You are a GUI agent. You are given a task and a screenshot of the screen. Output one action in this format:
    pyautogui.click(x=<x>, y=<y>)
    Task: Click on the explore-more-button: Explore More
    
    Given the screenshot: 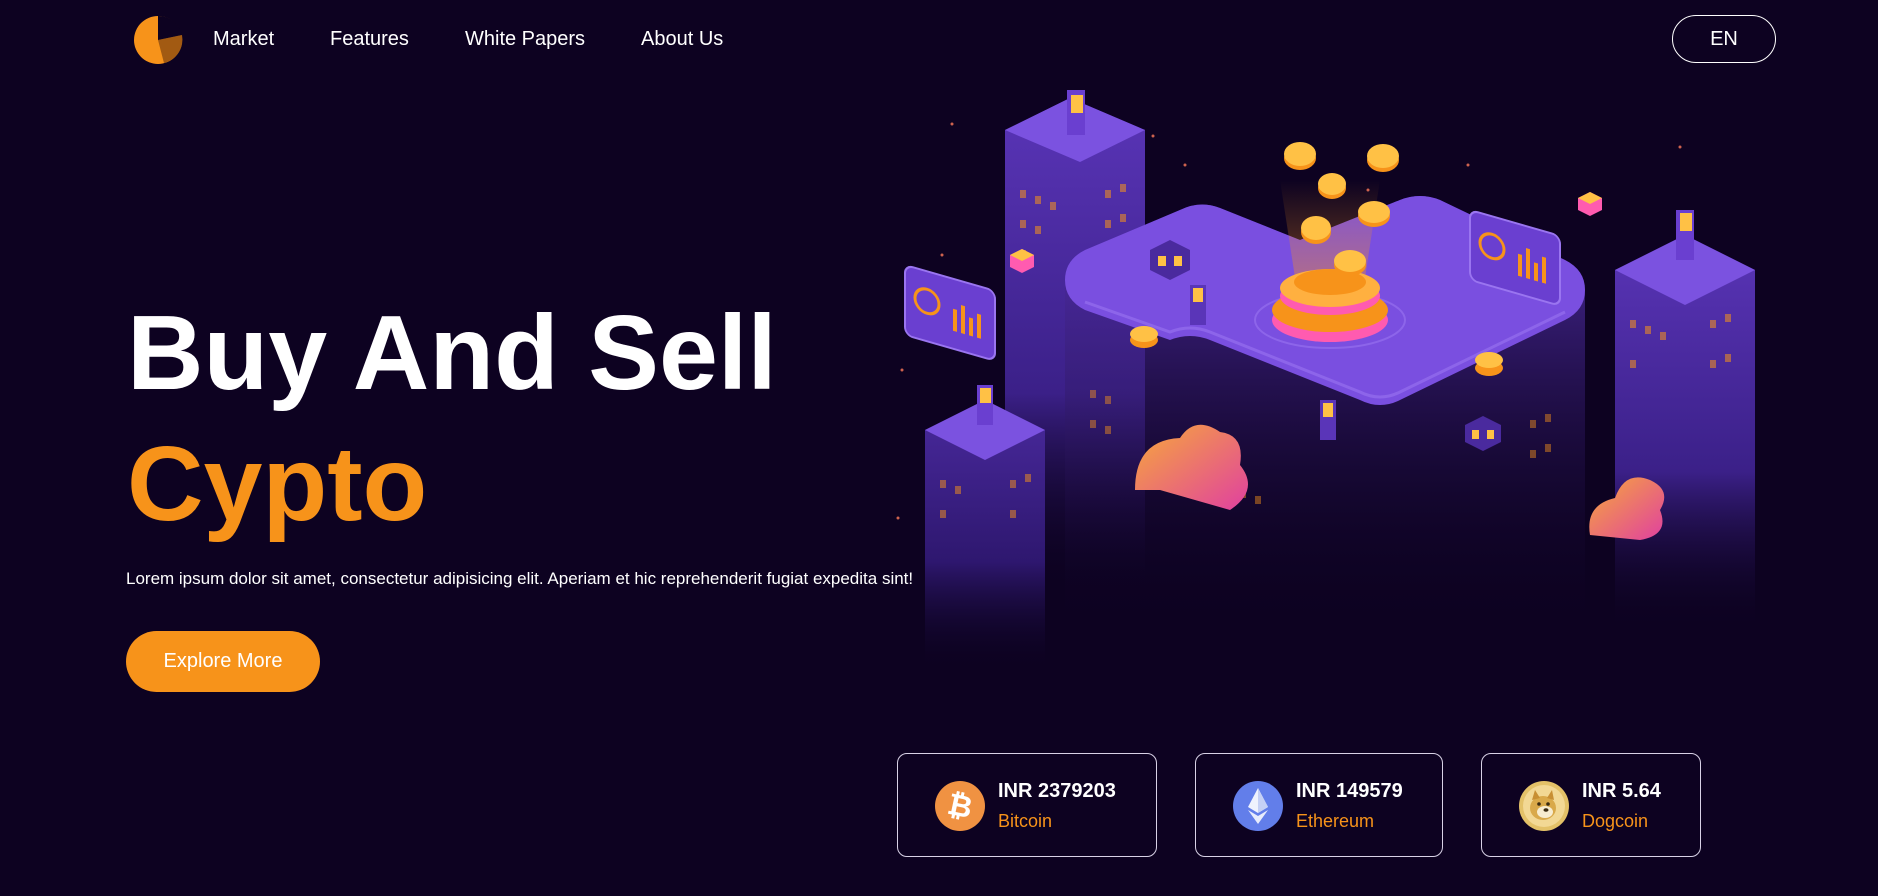 What is the action you would take?
    pyautogui.click(x=223, y=661)
    